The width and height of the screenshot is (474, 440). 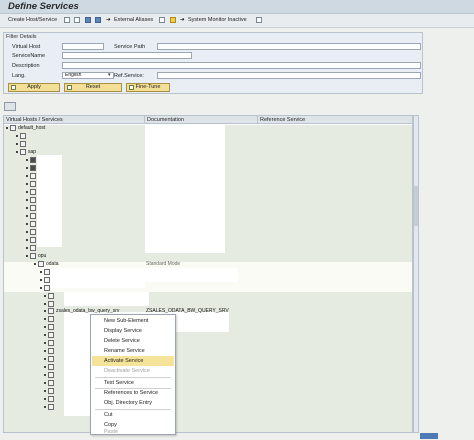 What do you see at coordinates (133, 361) in the screenshot?
I see `menu-item-activate-service: Activate Service` at bounding box center [133, 361].